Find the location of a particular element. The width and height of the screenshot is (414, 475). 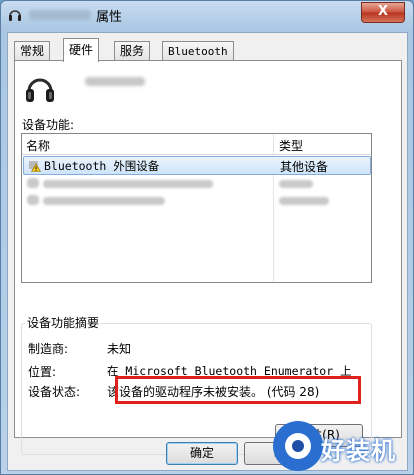

watermark-dot is located at coordinates (298, 446).